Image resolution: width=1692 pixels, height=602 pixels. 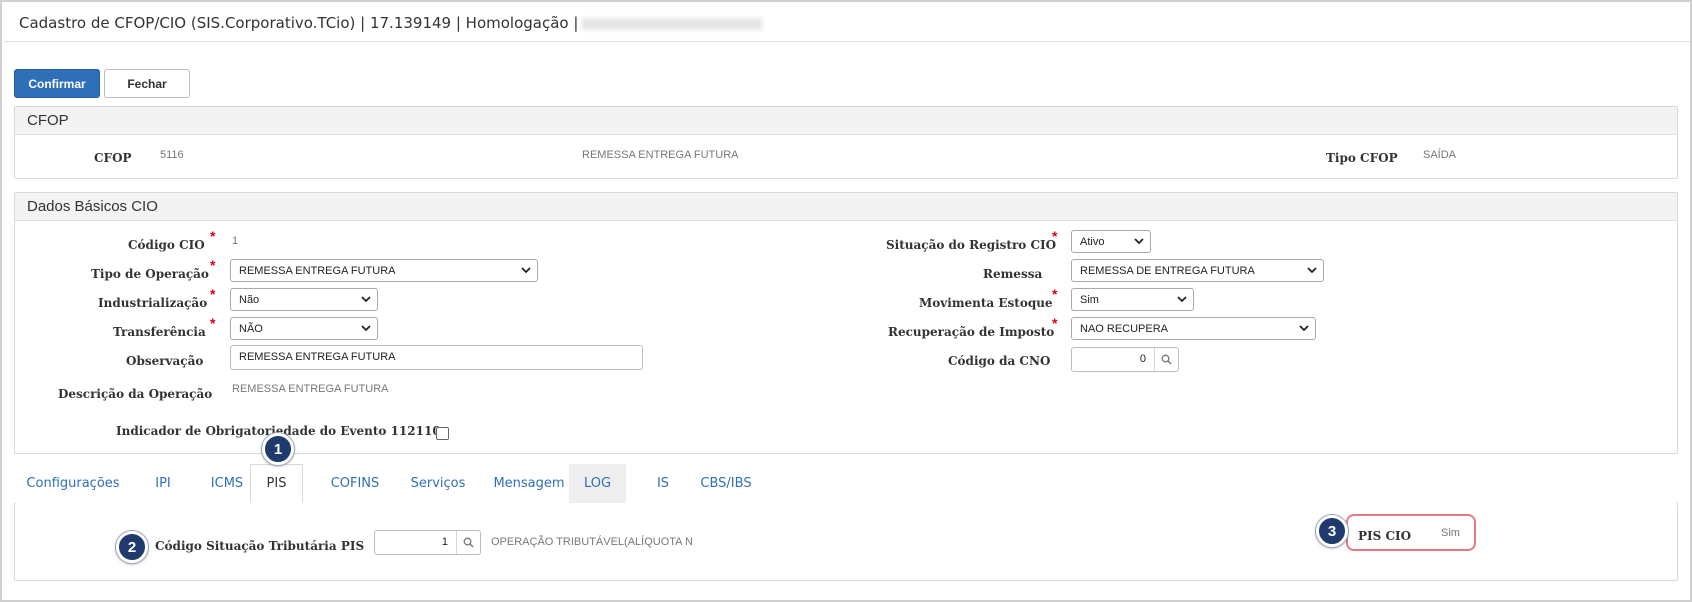 What do you see at coordinates (276, 483) in the screenshot?
I see `tab-pis: PIS` at bounding box center [276, 483].